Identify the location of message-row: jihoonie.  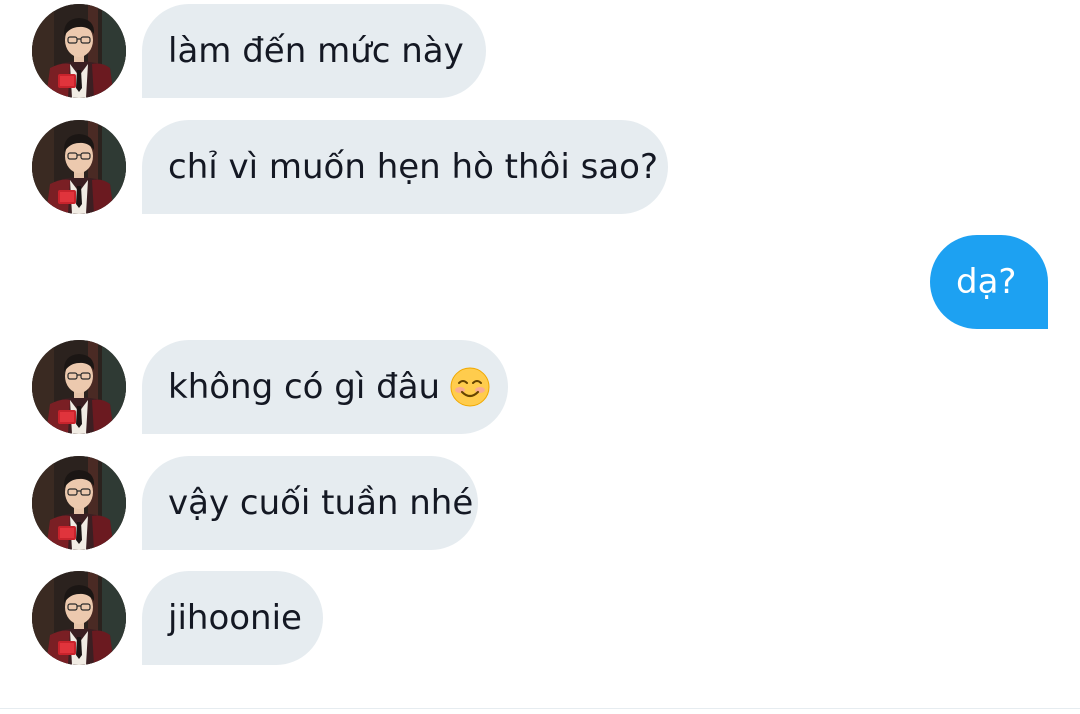
(540, 619).